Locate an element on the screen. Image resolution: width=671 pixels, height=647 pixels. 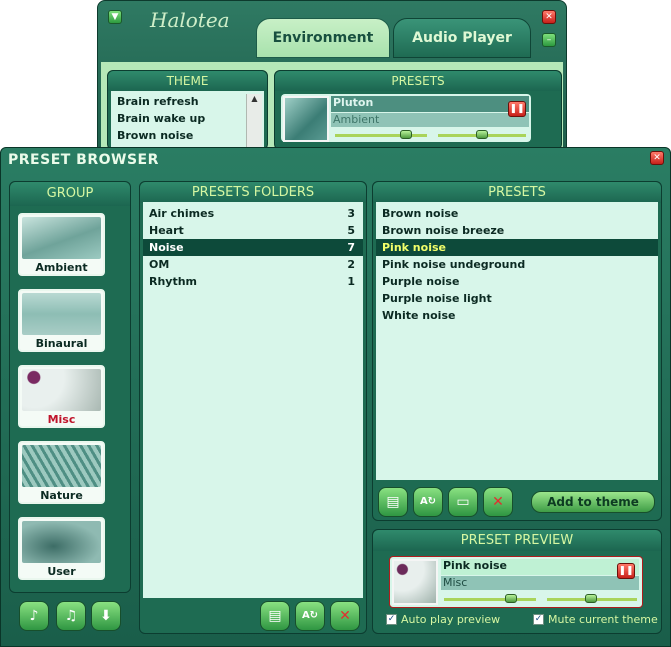
preview-thumbnail is located at coordinates (415, 582).